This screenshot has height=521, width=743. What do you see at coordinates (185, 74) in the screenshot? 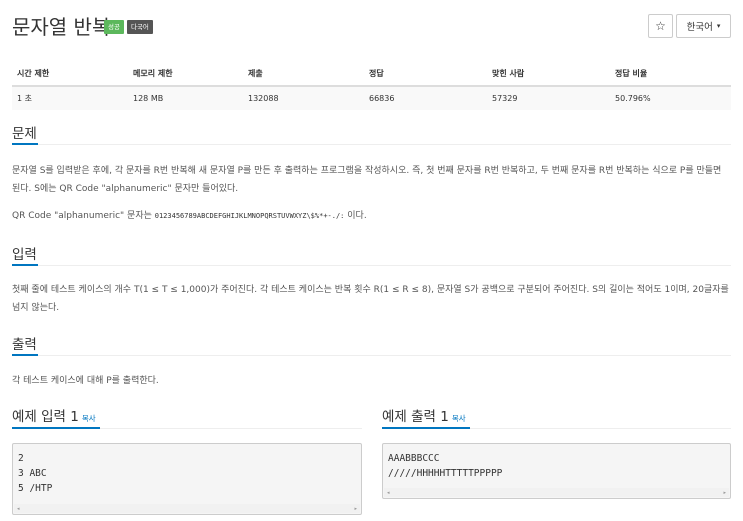
I see `table-header: 메모리 제한` at bounding box center [185, 74].